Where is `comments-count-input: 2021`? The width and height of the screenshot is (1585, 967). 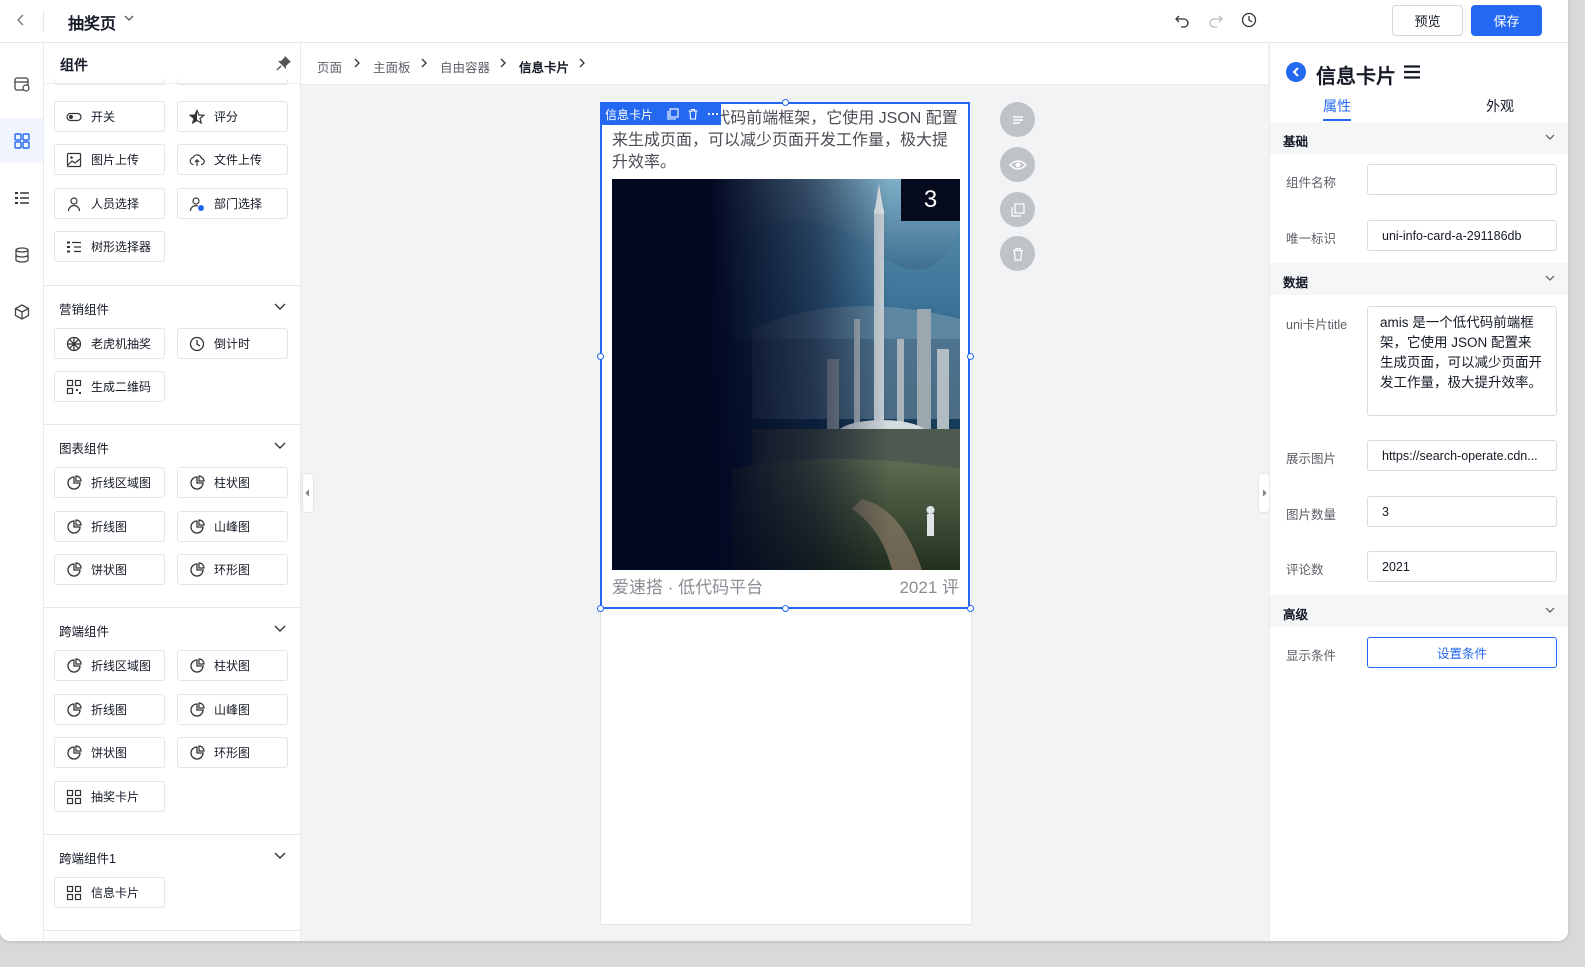 comments-count-input: 2021 is located at coordinates (1462, 566).